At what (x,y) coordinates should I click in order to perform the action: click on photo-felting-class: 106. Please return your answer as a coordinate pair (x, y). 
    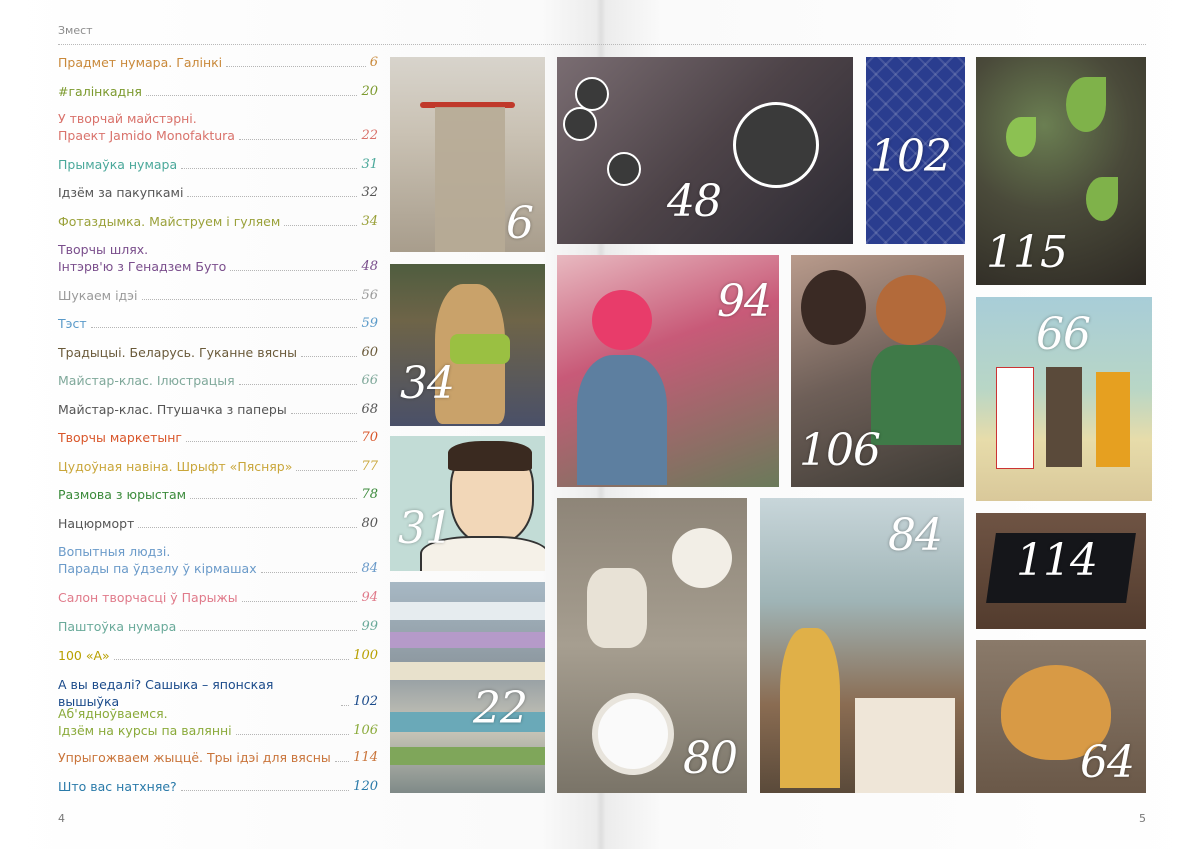
    Looking at the image, I should click on (877, 371).